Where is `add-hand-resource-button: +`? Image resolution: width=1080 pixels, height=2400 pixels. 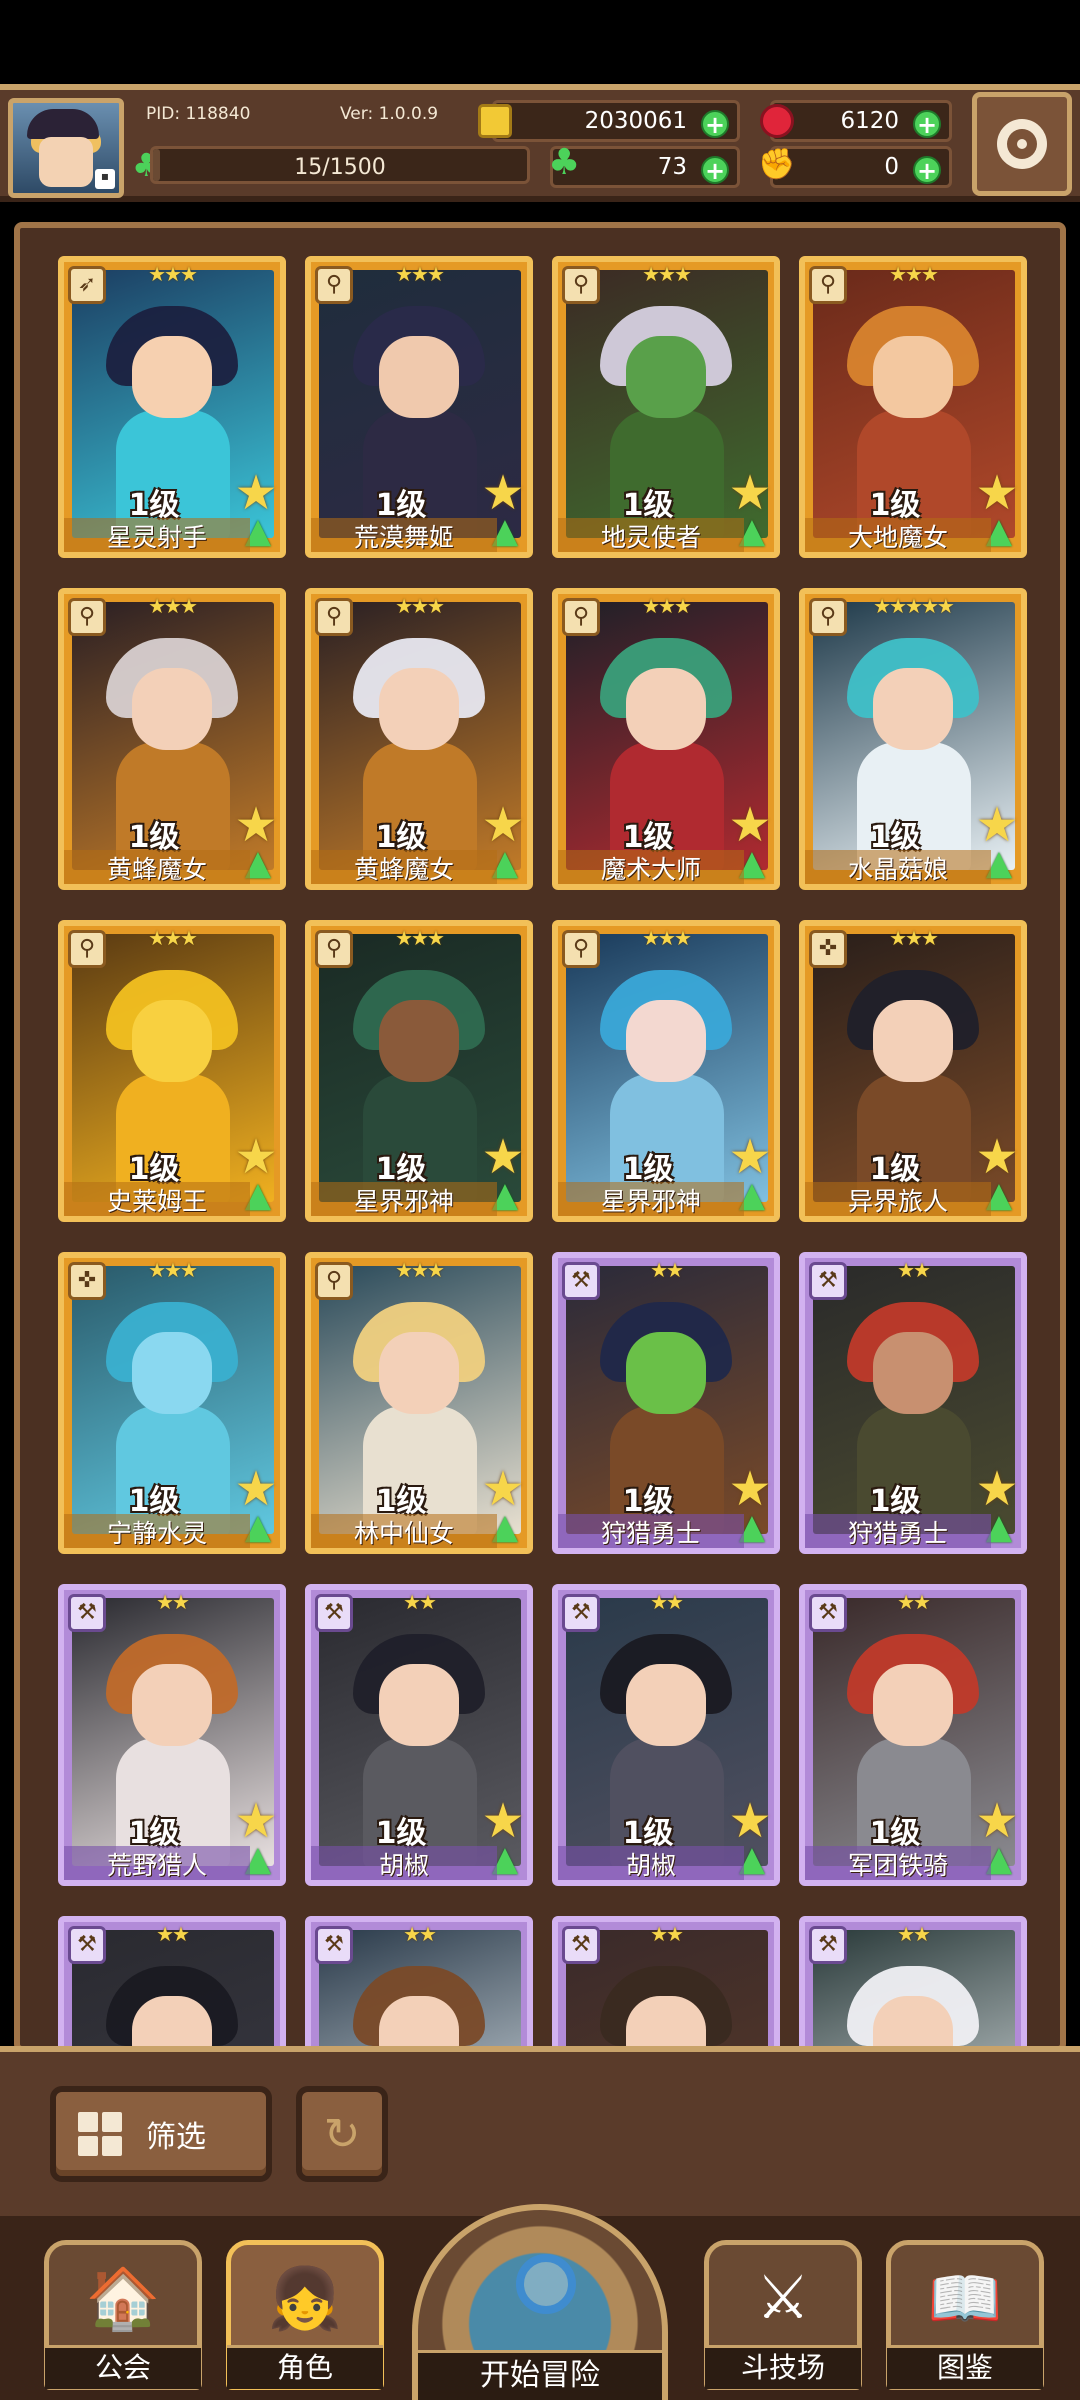 add-hand-resource-button: + is located at coordinates (927, 170).